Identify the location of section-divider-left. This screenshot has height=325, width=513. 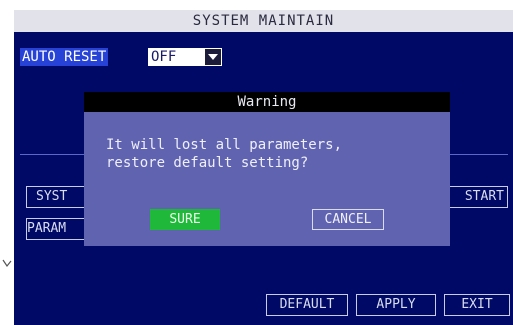
(52, 154).